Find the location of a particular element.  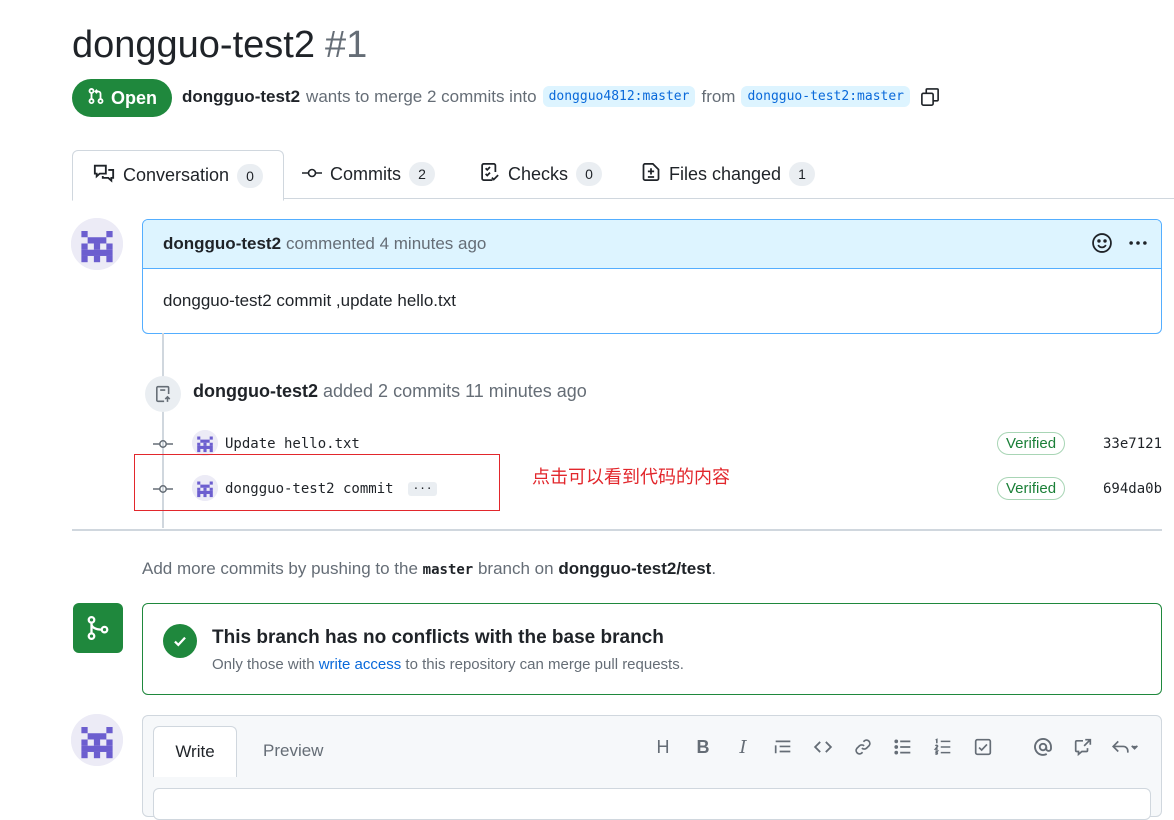

comment-header: dongguo-test2 commented 4 minutes ago is located at coordinates (652, 244).